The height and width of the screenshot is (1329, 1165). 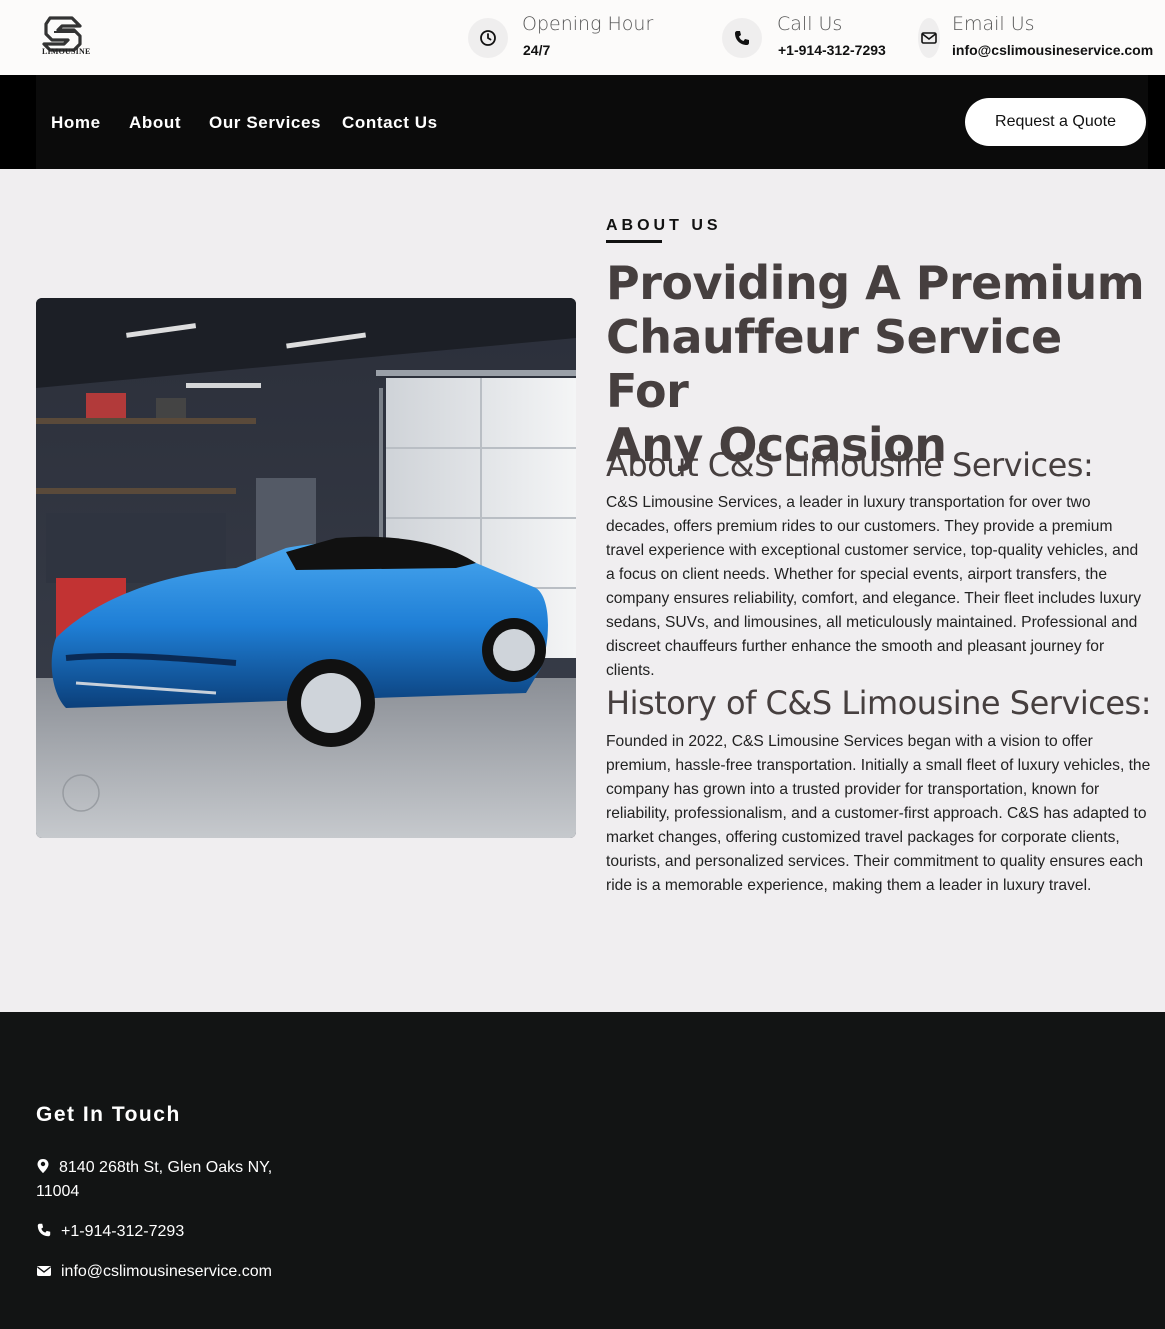 What do you see at coordinates (390, 123) in the screenshot?
I see `nav-contact-us: Contact Us` at bounding box center [390, 123].